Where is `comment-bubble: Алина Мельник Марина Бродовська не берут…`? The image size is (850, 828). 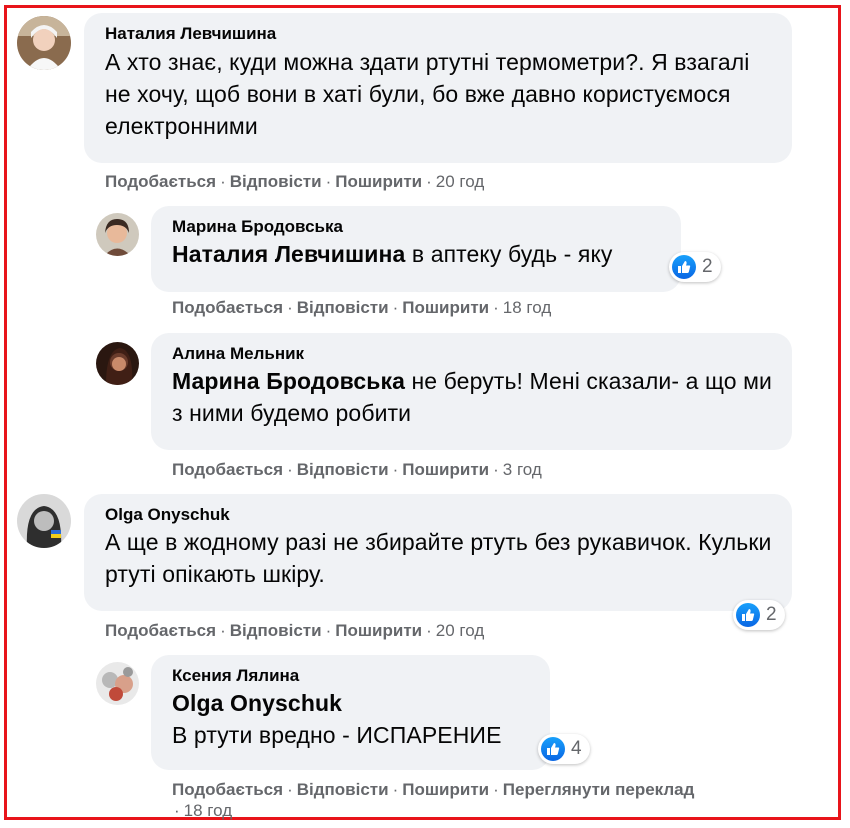
comment-bubble: Алина Мельник Марина Бродовська не берут… is located at coordinates (471, 391).